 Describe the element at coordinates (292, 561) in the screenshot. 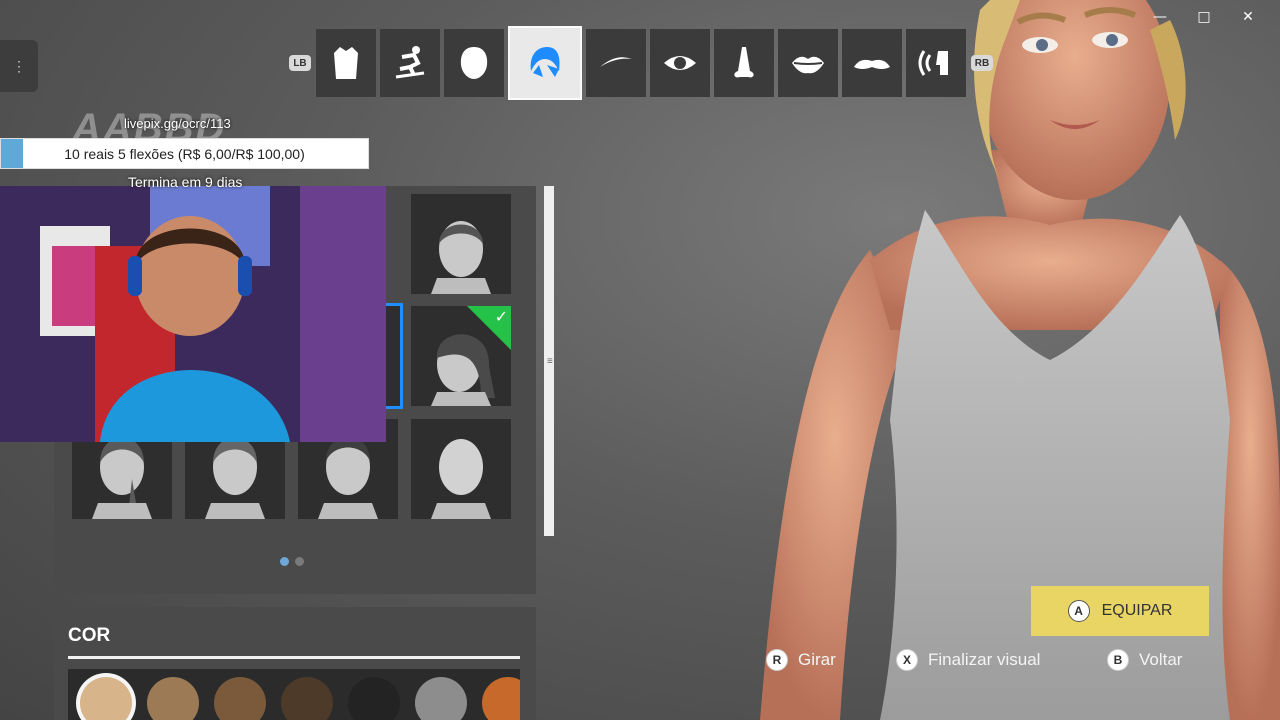

I see `page-indicator` at that location.